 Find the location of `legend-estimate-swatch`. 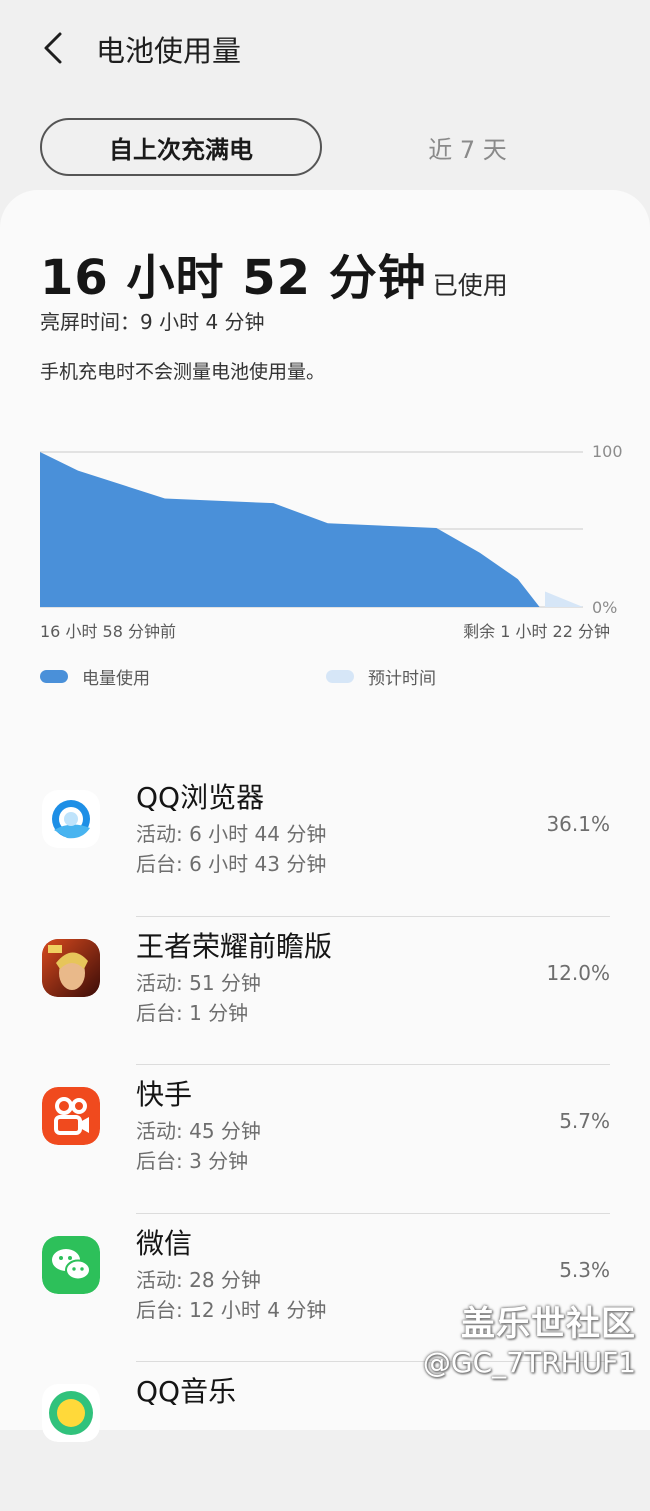

legend-estimate-swatch is located at coordinates (340, 676).